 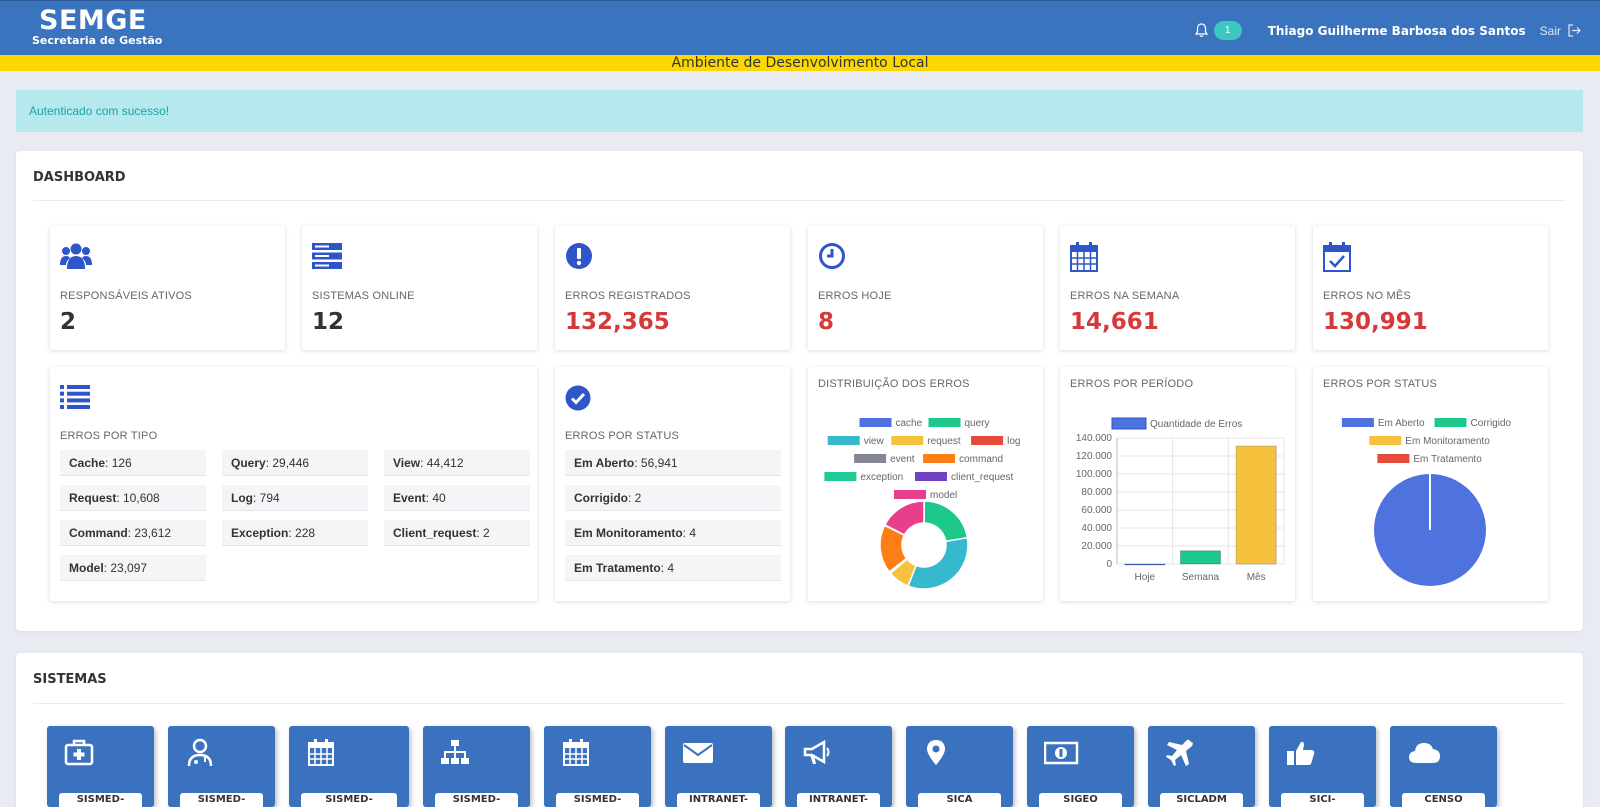 What do you see at coordinates (328, 322) in the screenshot?
I see `stat-value: 12` at bounding box center [328, 322].